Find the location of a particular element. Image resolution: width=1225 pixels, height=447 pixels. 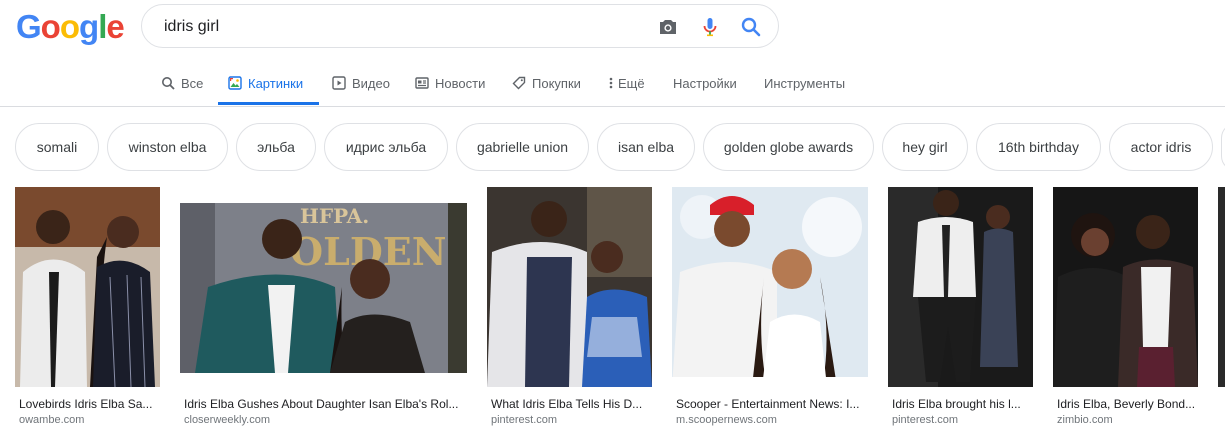

search-box: idris girl is located at coordinates (460, 26).